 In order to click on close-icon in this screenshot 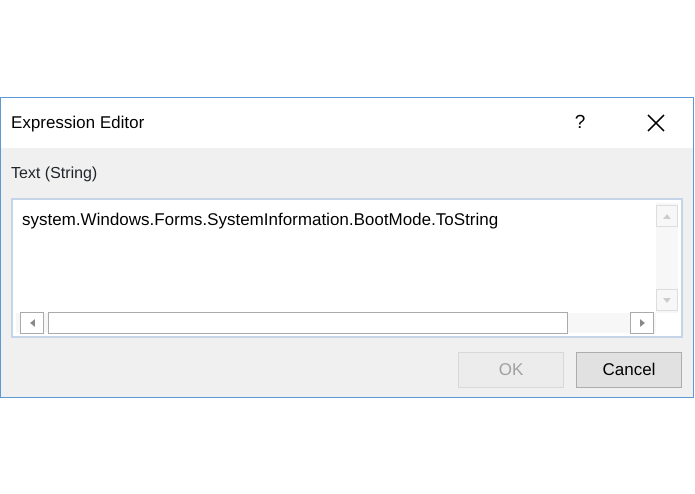, I will do `click(656, 123)`.